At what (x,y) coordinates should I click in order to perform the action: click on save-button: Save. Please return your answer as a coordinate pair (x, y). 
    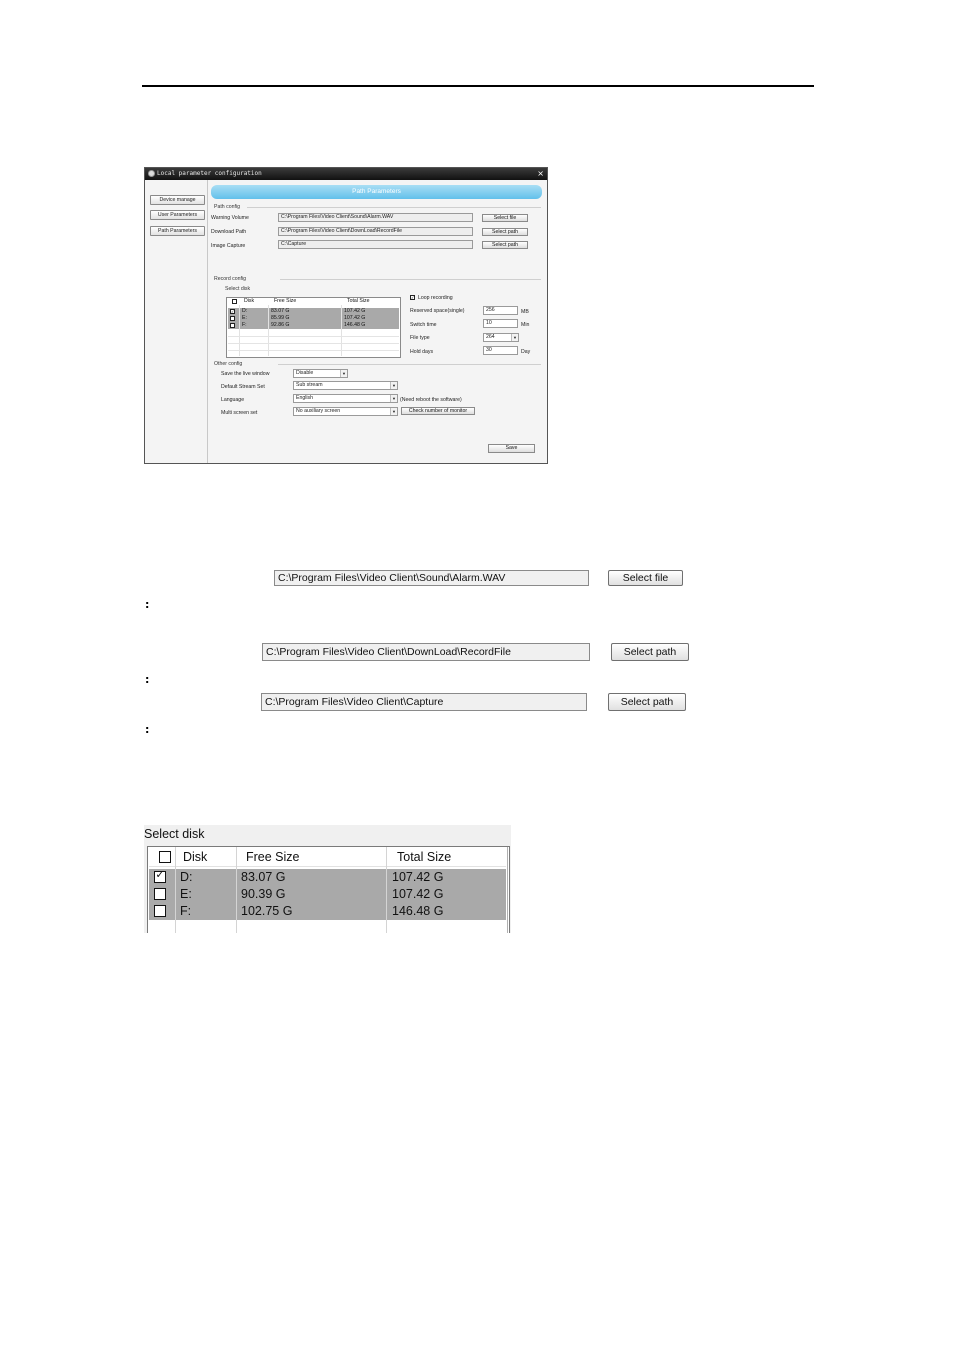
    Looking at the image, I should click on (511, 448).